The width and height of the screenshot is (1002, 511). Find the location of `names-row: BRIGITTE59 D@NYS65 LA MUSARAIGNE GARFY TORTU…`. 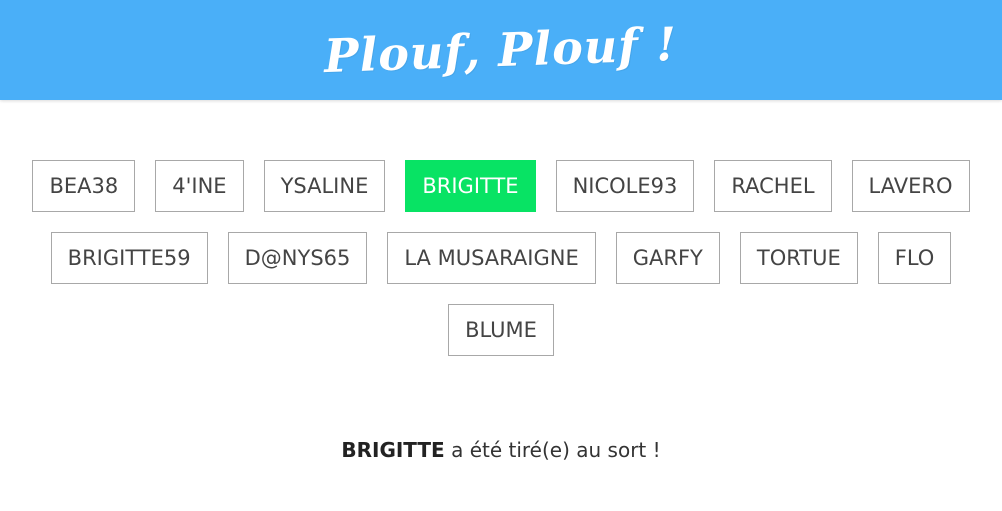

names-row: BRIGITTE59 D@NYS65 LA MUSARAIGNE GARFY TORTU… is located at coordinates (501, 258).